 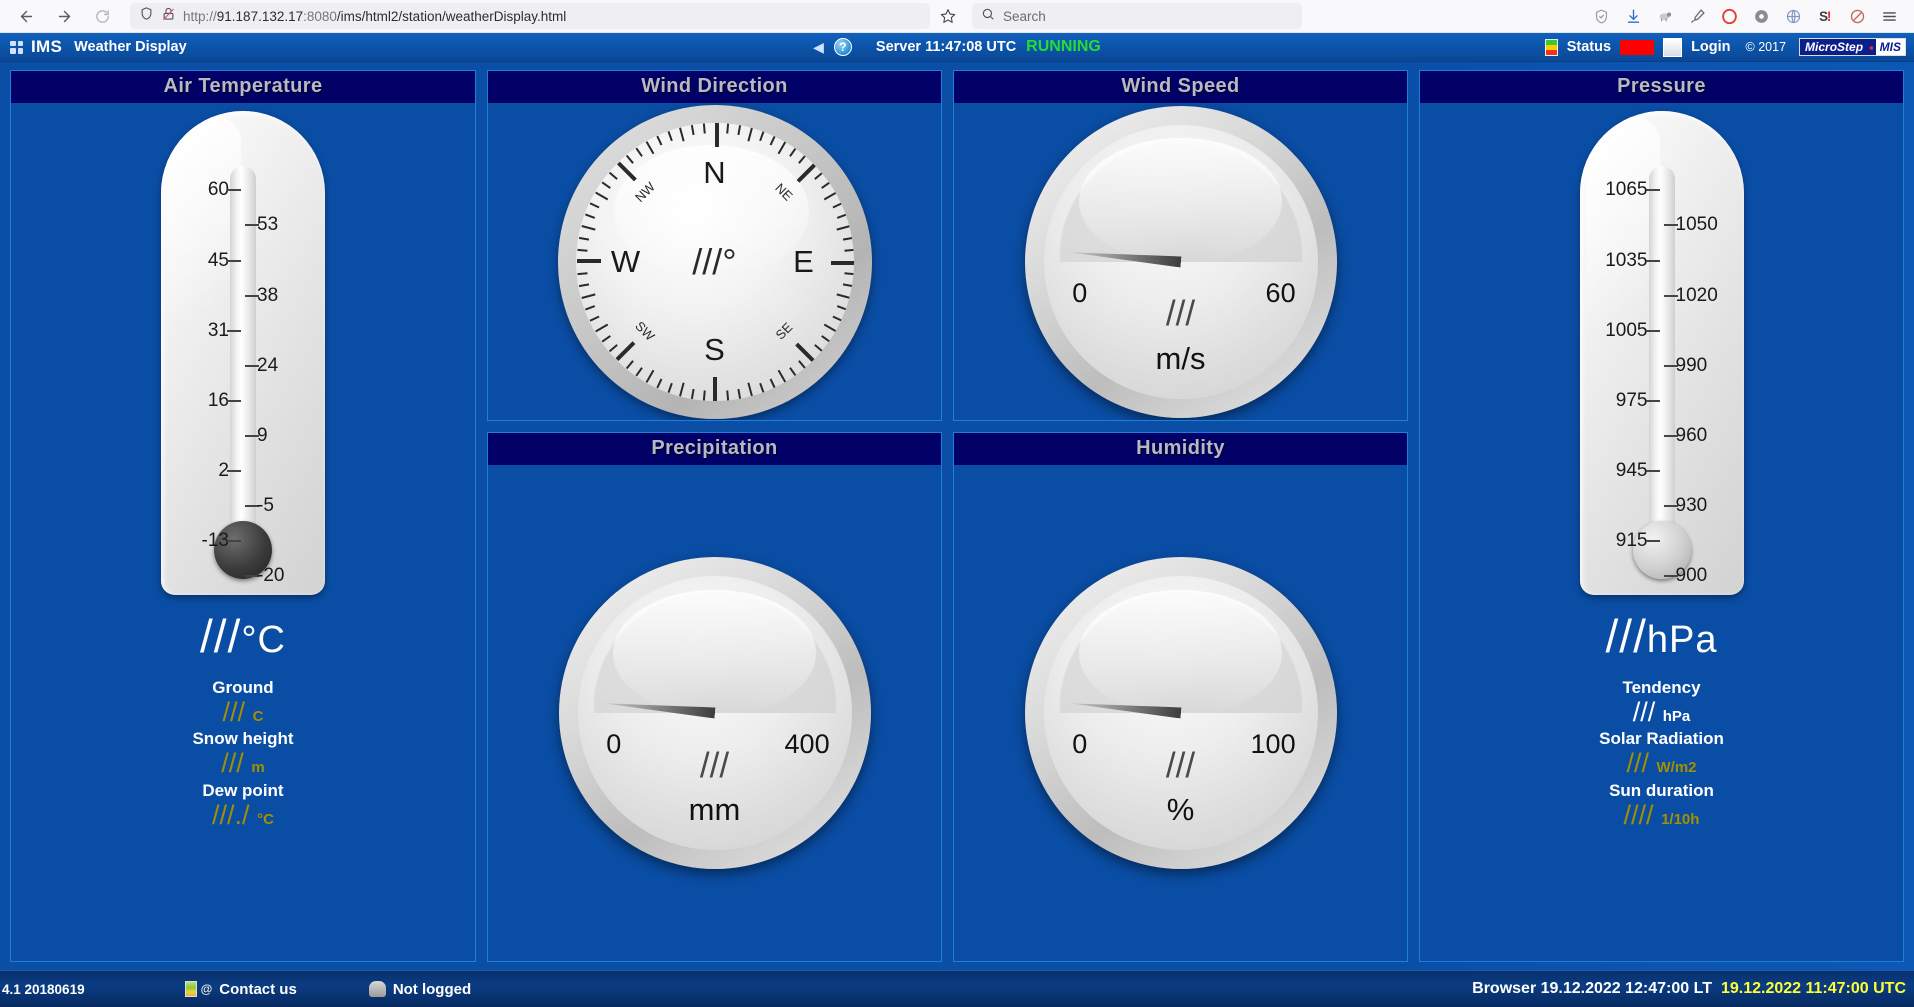 I want to click on copyright-text: © 2017, so click(x=1766, y=47).